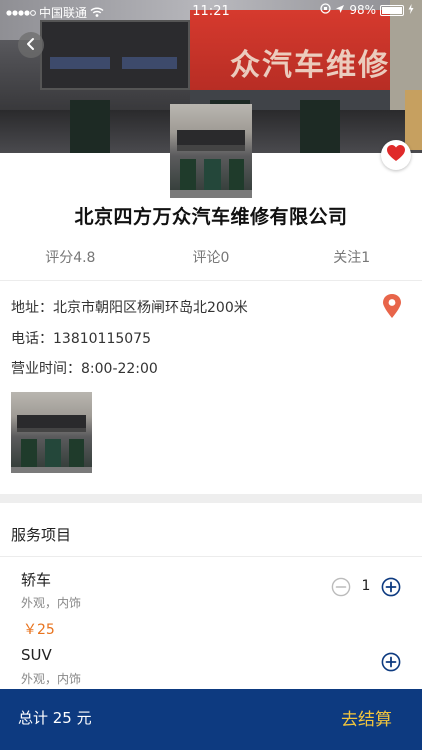 This screenshot has height=750, width=422. Describe the element at coordinates (39, 630) in the screenshot. I see `service-price: ￥25` at that location.